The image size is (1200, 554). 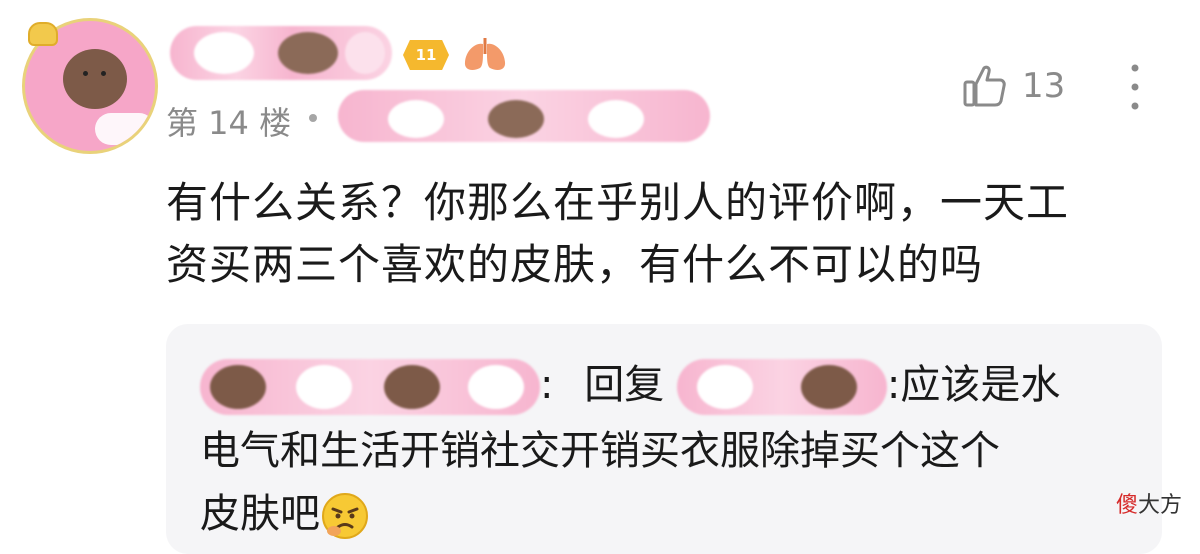 I want to click on watermark: 傻大方, so click(x=1149, y=503).